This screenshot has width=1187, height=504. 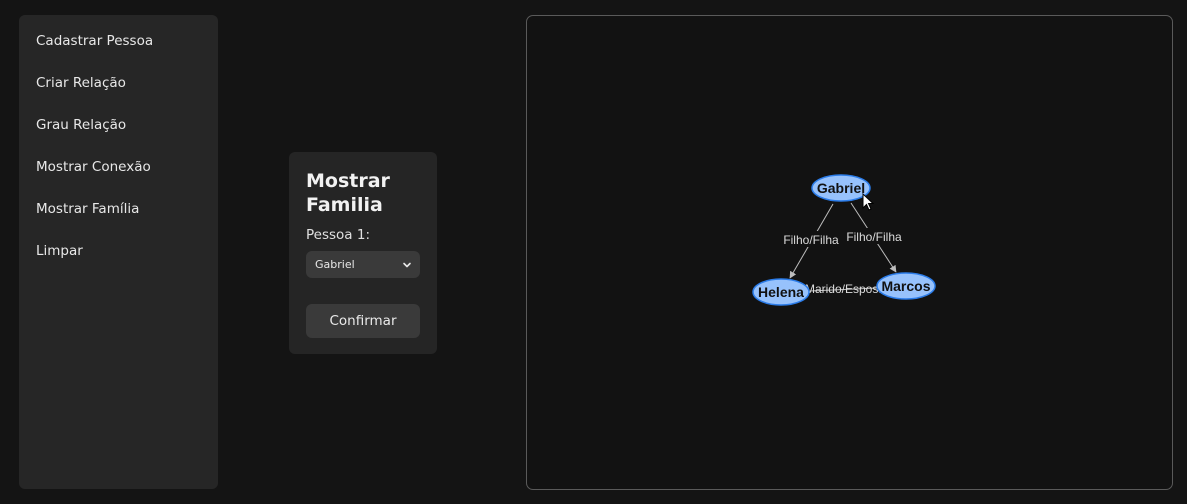 What do you see at coordinates (338, 235) in the screenshot?
I see `person-label: Pessoa 1:` at bounding box center [338, 235].